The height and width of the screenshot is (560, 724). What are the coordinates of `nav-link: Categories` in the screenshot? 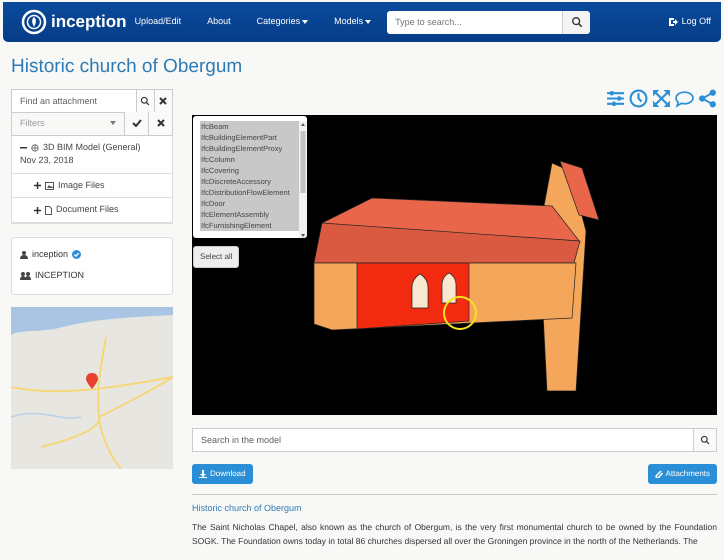 It's located at (282, 22).